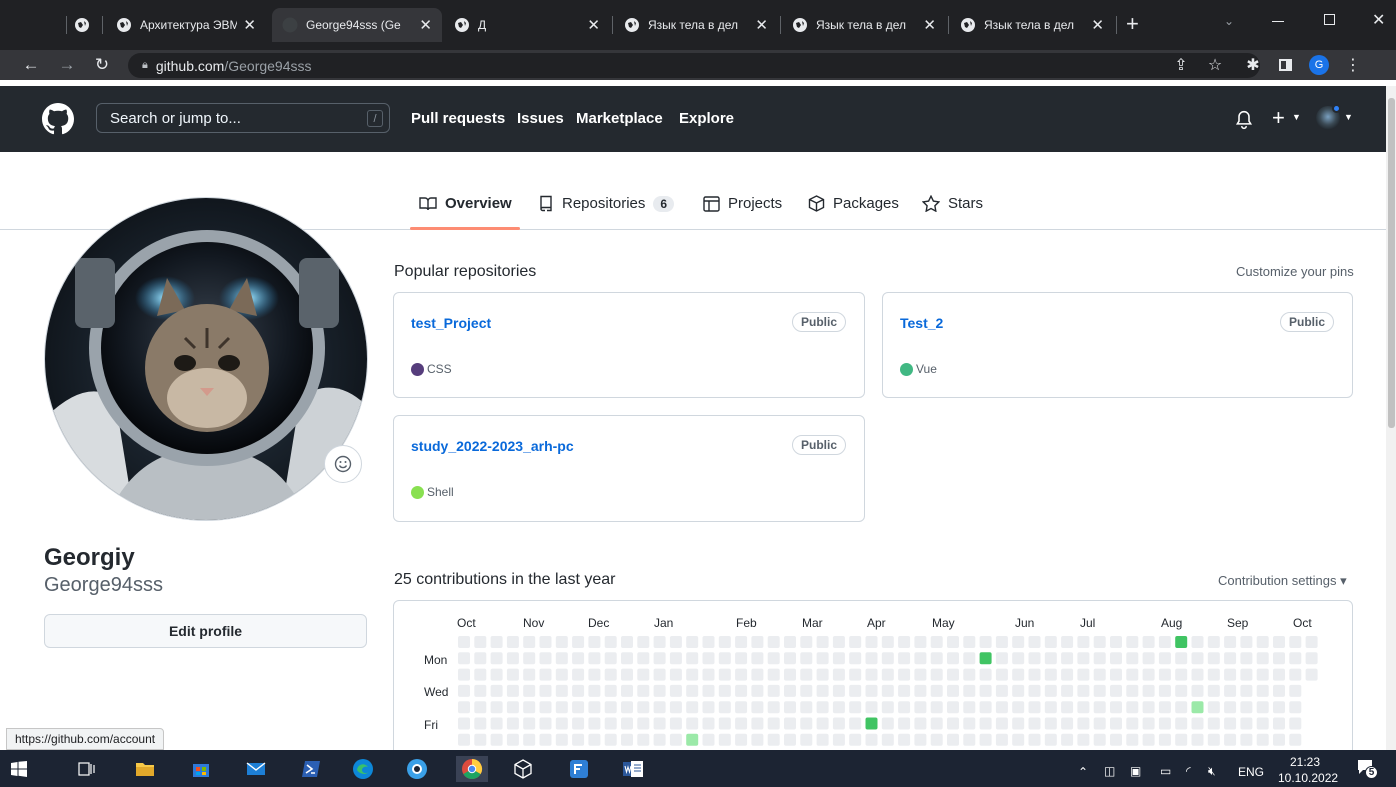 Image resolution: width=1396 pixels, height=787 pixels. Describe the element at coordinates (1215, 65) in the screenshot. I see `bookmark-star-icon: ☆` at that location.